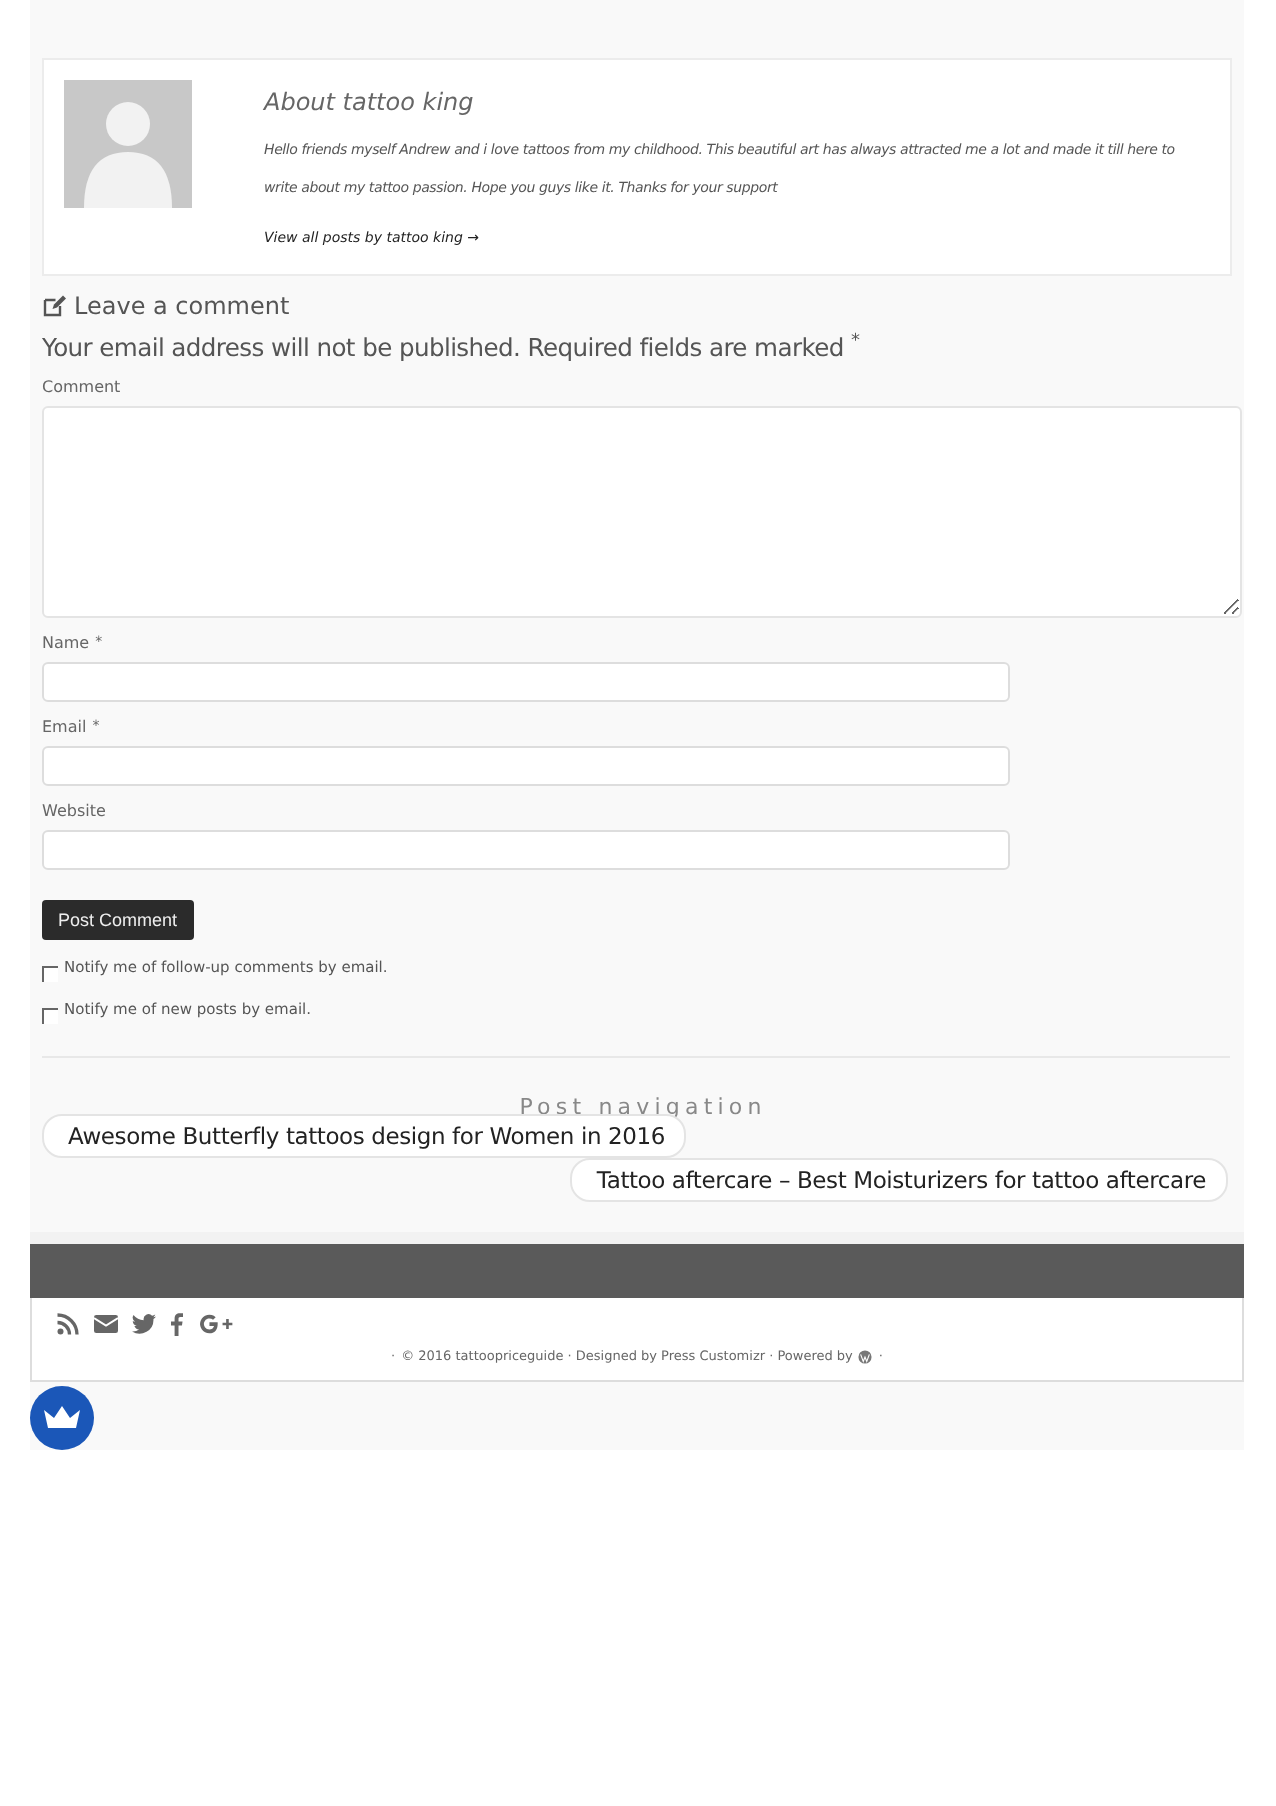 The width and height of the screenshot is (1276, 1806). I want to click on field-label: Name, so click(66, 643).